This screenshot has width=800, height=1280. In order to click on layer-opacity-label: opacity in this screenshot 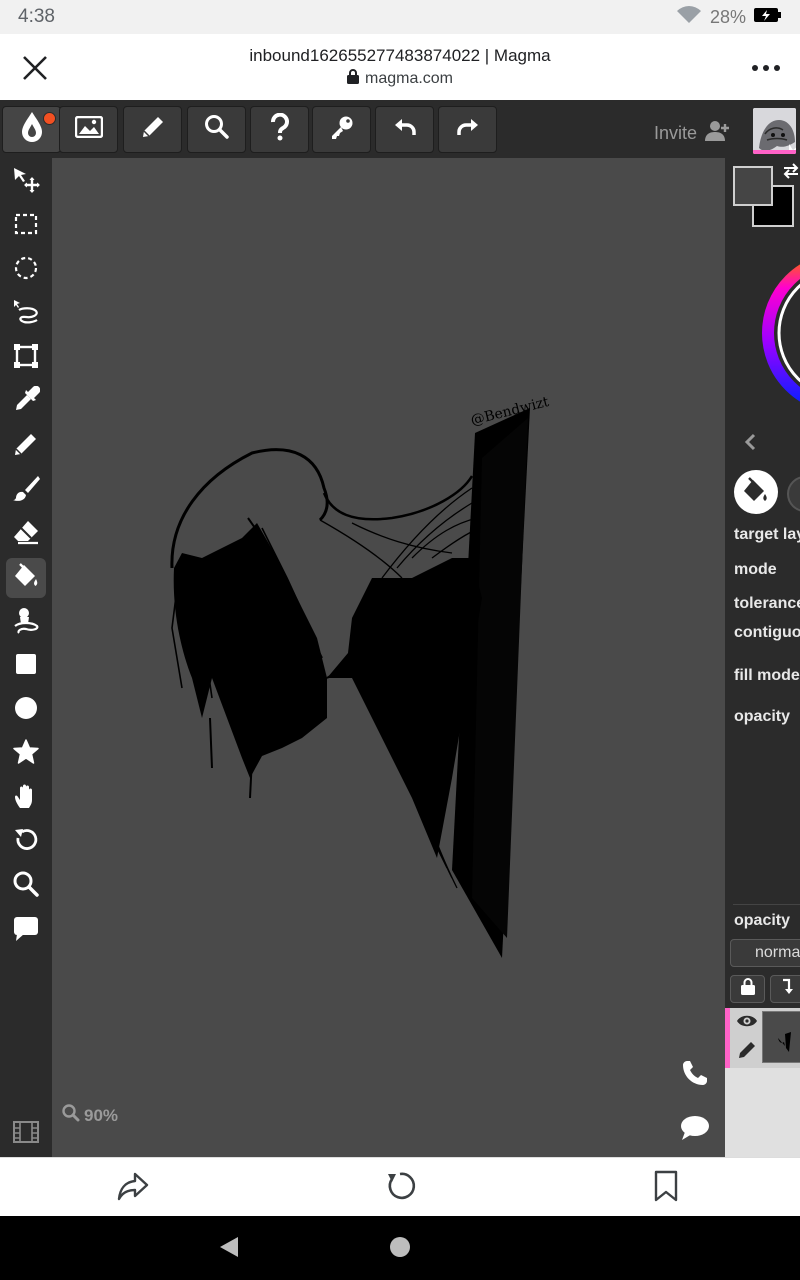, I will do `click(762, 920)`.